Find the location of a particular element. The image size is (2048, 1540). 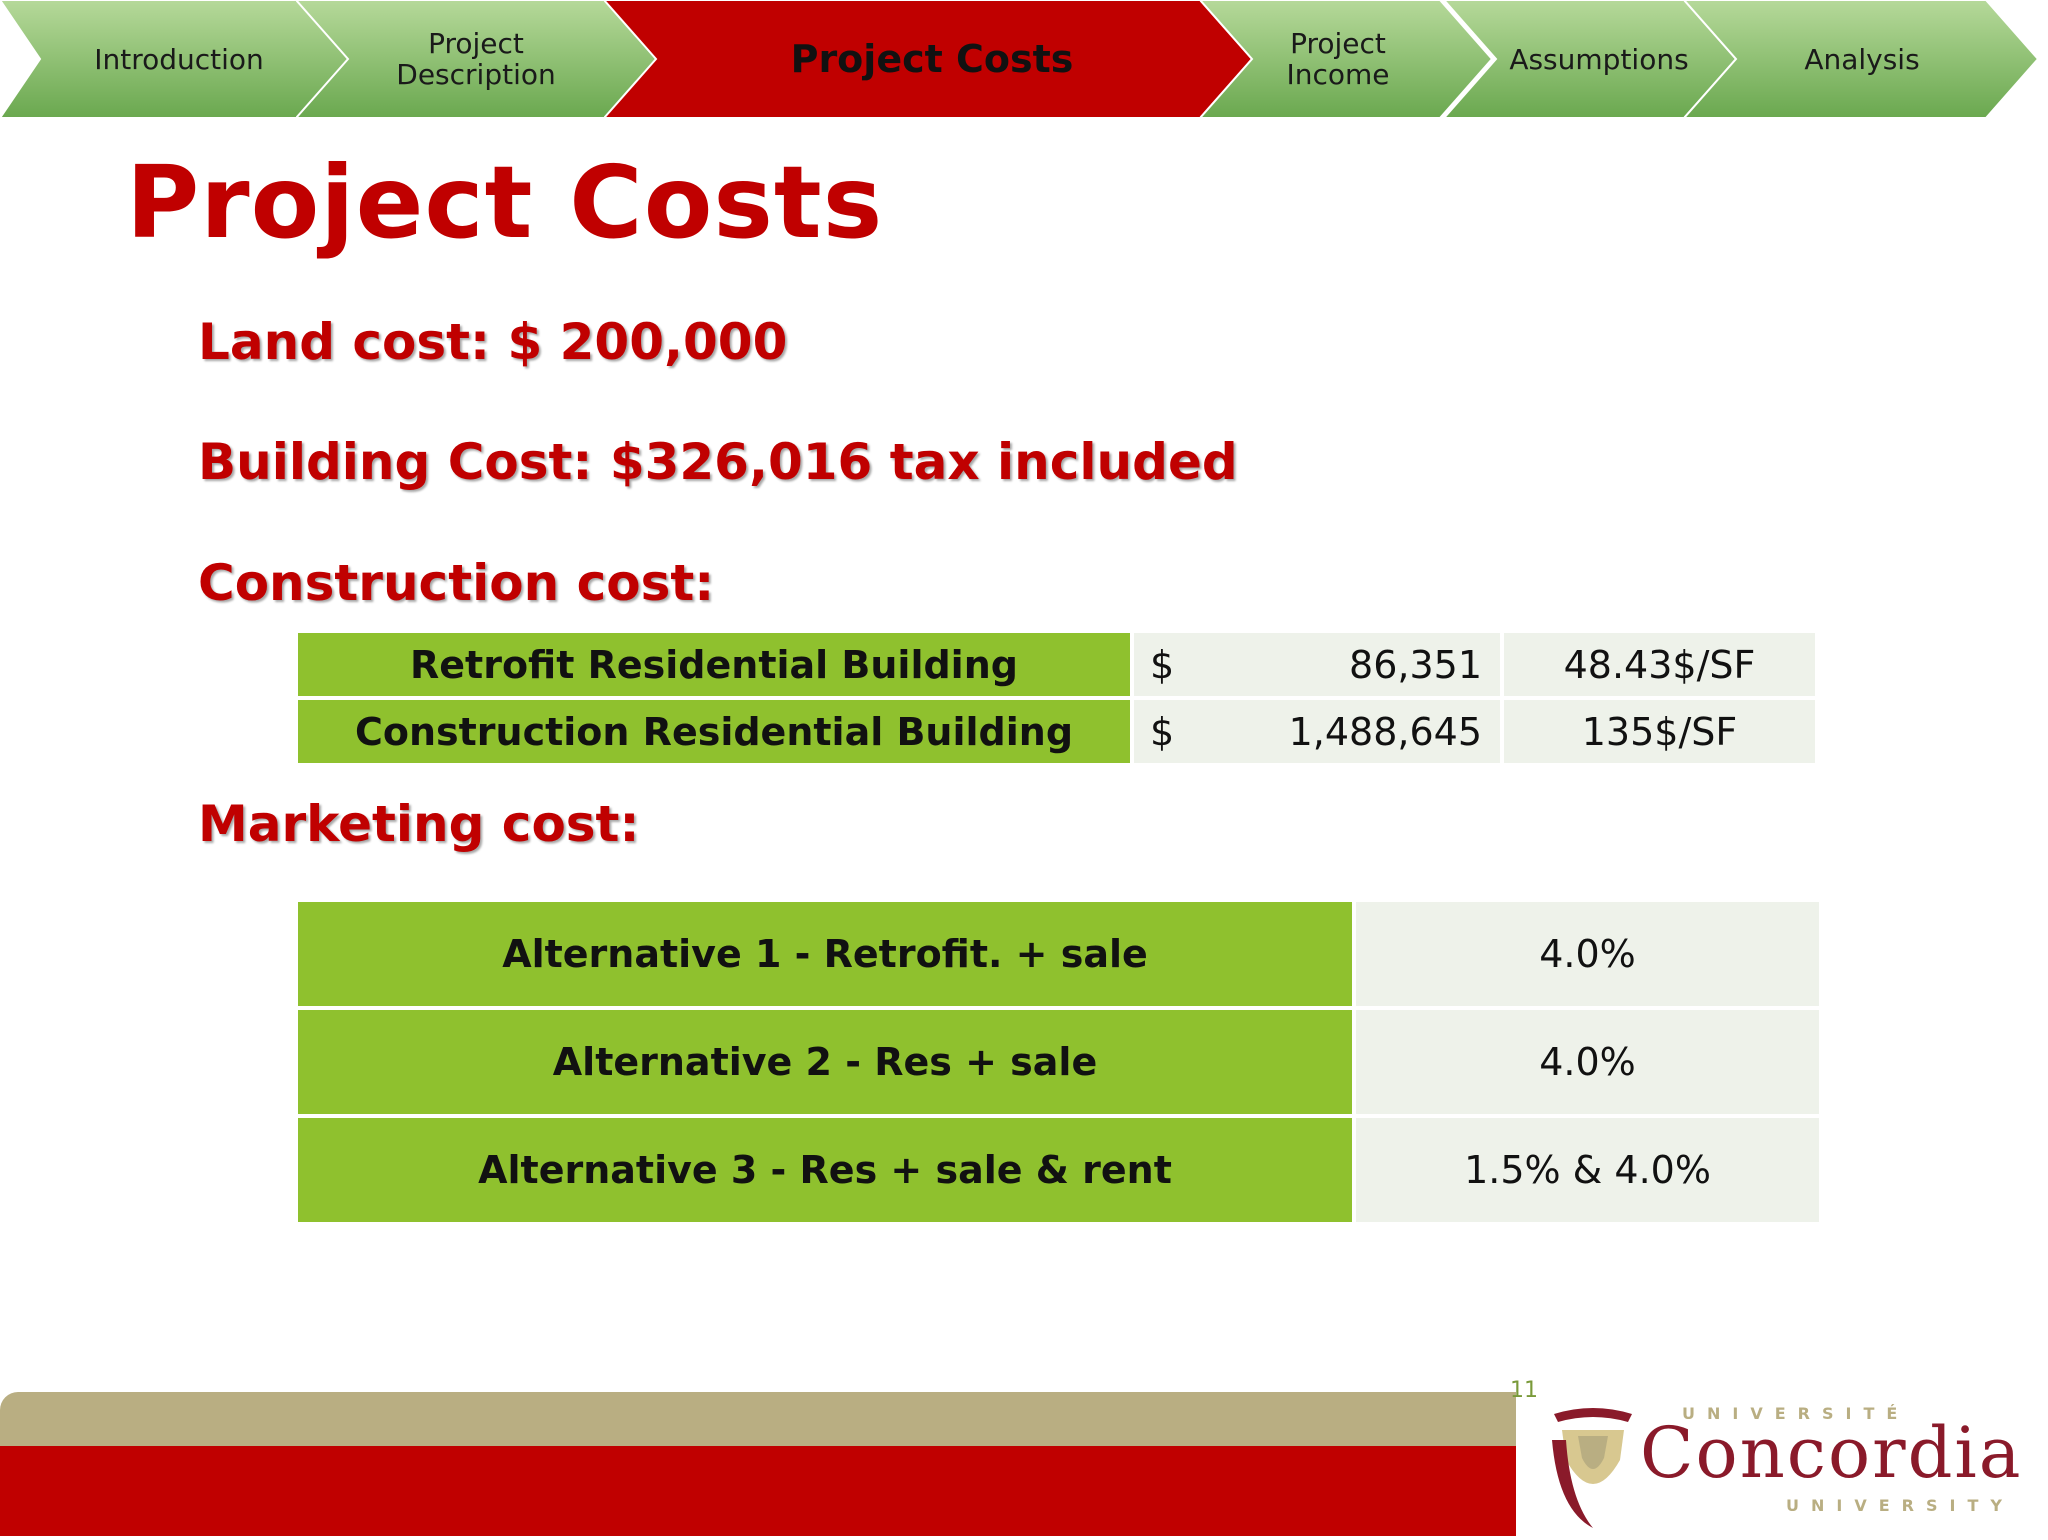

amount-value: 86,351 is located at coordinates (1415, 664).